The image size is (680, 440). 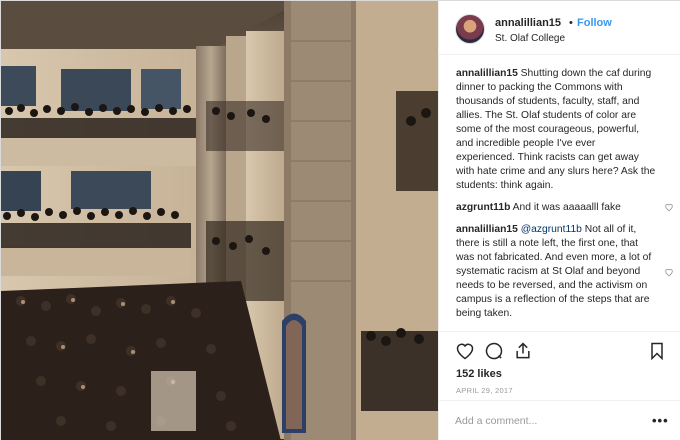 I want to click on username-link: annalillian15, so click(x=528, y=23).